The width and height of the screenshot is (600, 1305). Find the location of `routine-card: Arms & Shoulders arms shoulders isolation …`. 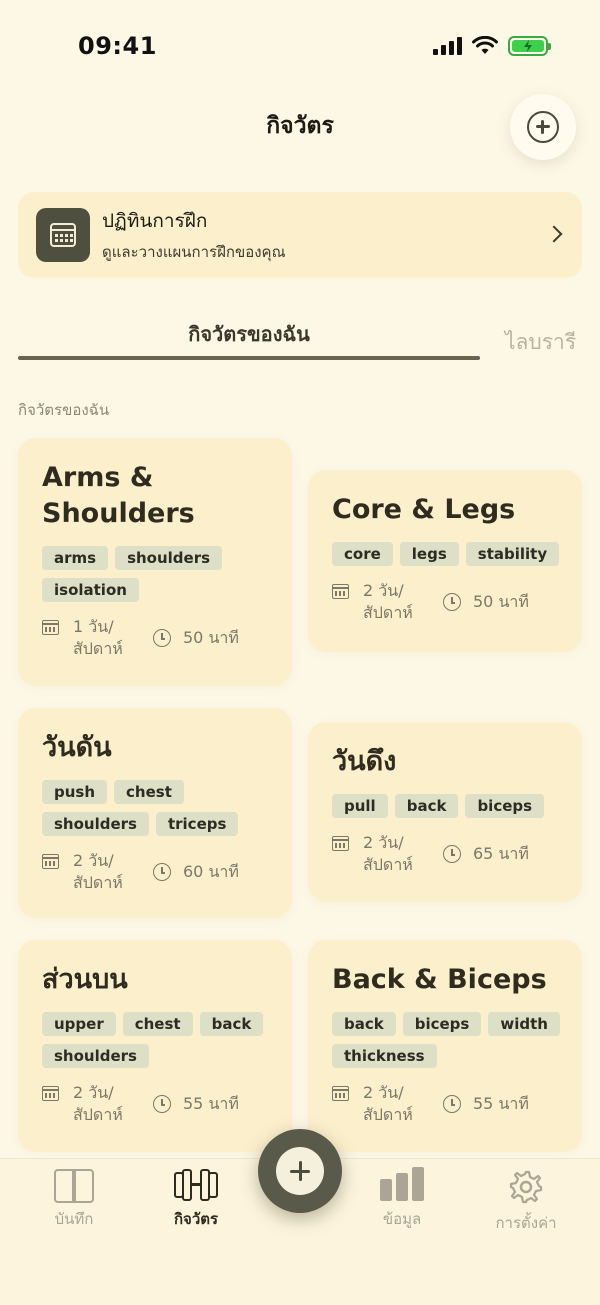

routine-card: Arms & Shoulders arms shoulders isolation … is located at coordinates (155, 562).